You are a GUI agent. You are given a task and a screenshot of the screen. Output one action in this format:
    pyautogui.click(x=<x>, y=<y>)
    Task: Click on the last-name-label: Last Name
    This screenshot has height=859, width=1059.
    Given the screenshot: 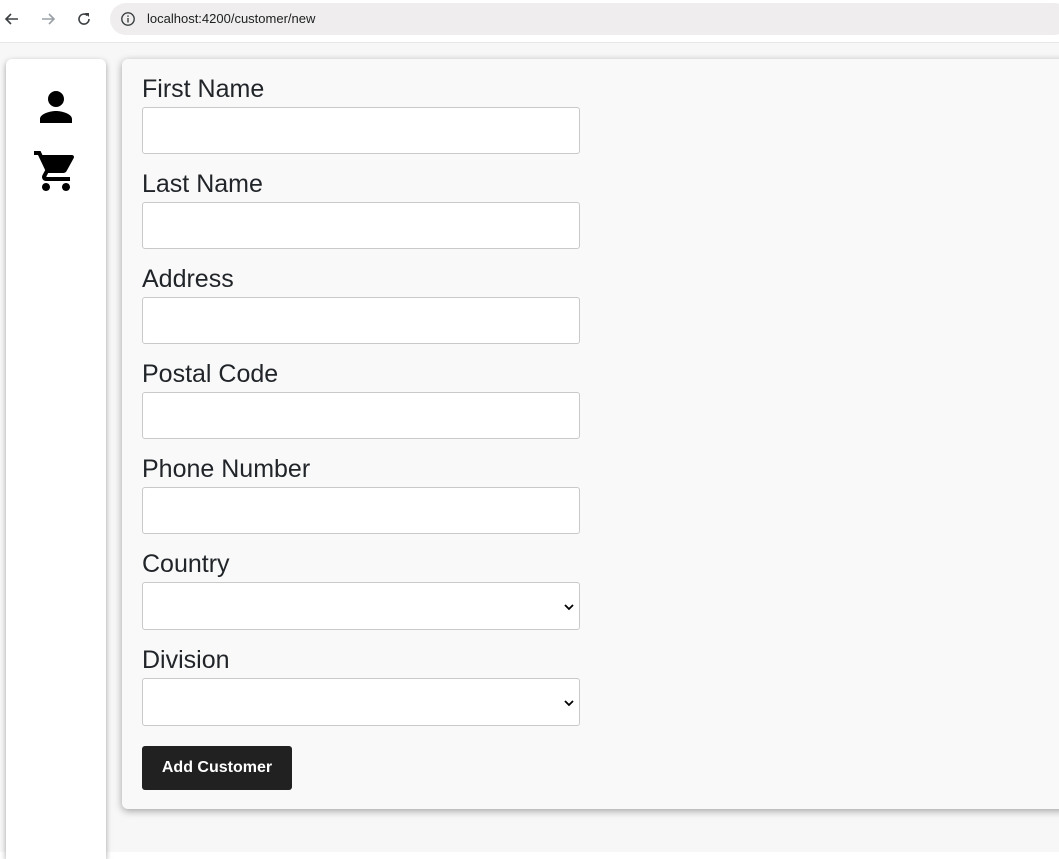 What is the action you would take?
    pyautogui.click(x=202, y=184)
    